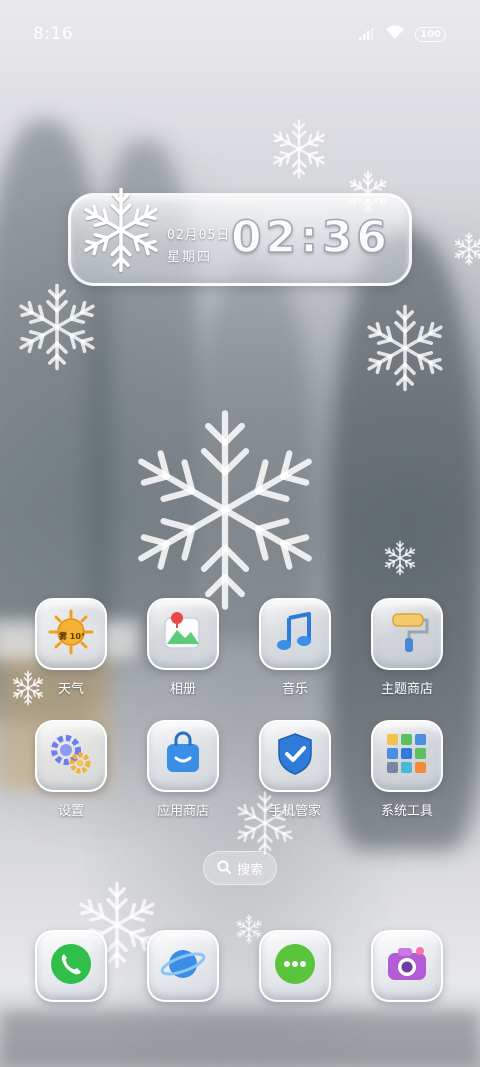  What do you see at coordinates (121, 230) in the screenshot?
I see `snowflake-icon` at bounding box center [121, 230].